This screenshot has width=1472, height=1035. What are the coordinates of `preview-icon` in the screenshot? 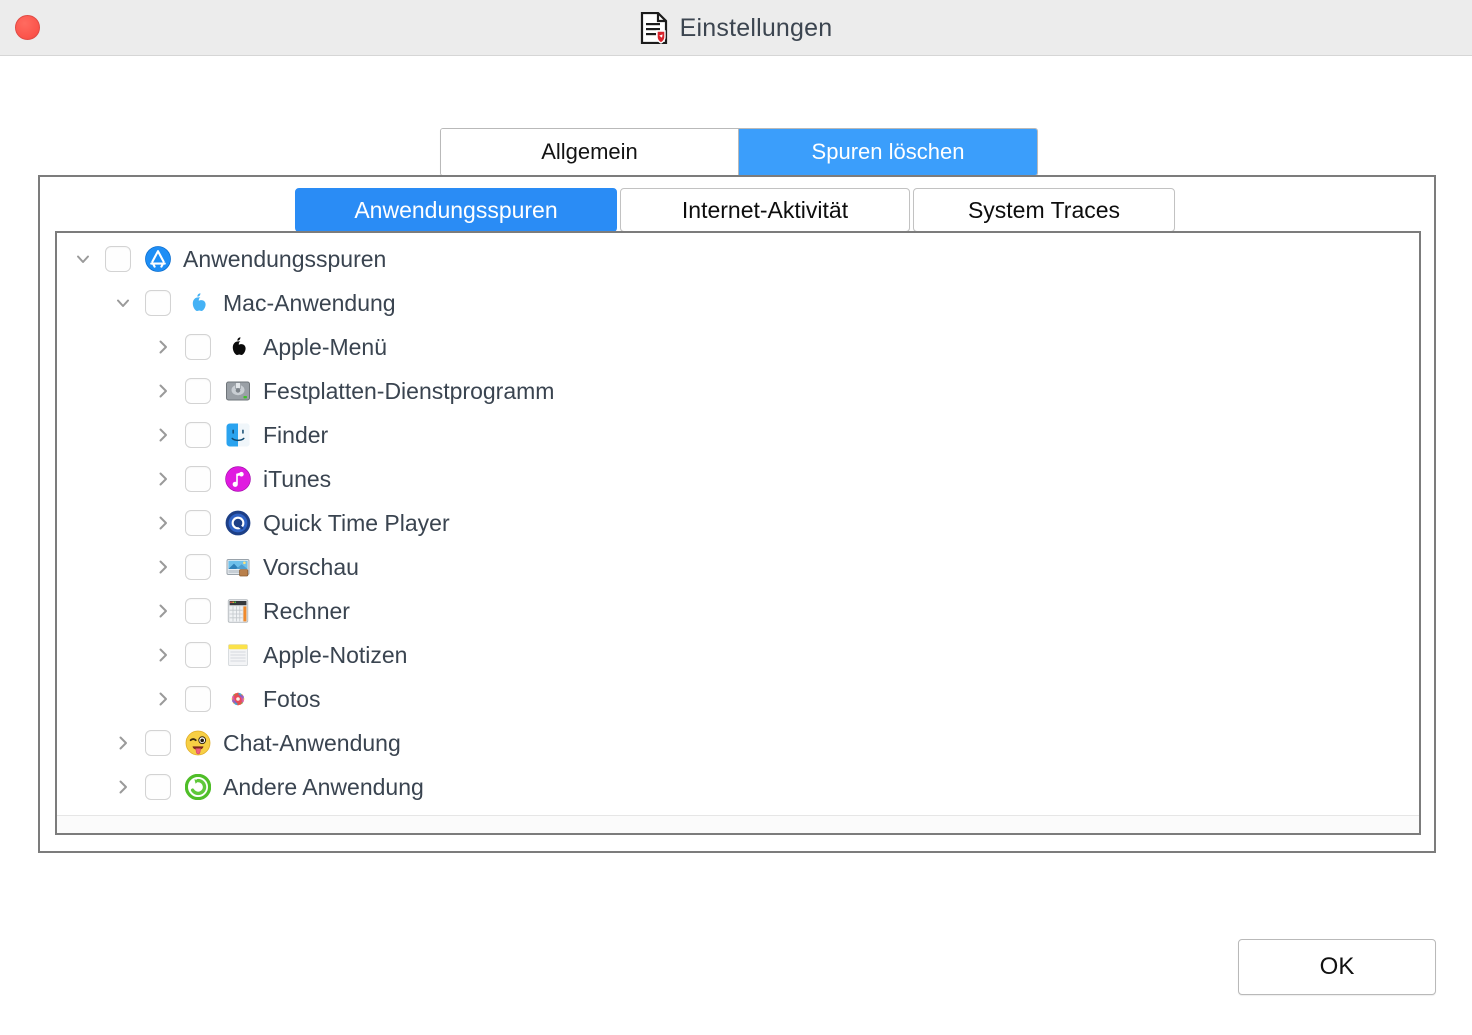 It's located at (238, 567).